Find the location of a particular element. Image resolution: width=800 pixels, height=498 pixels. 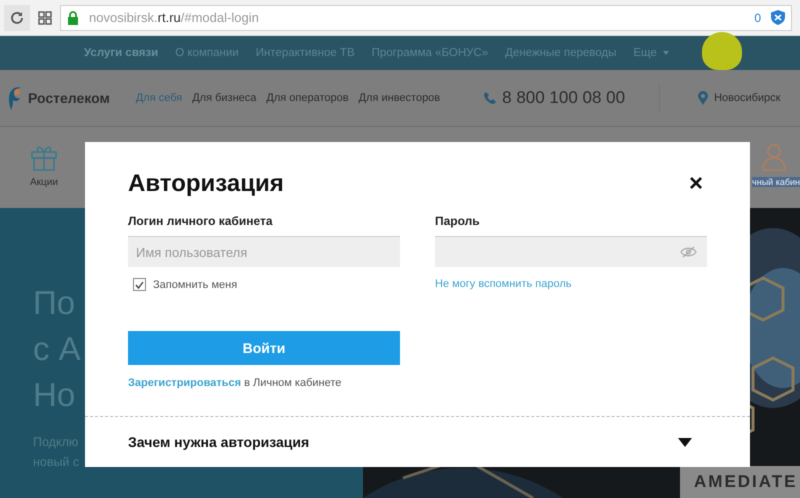

phone-icon is located at coordinates (490, 98).